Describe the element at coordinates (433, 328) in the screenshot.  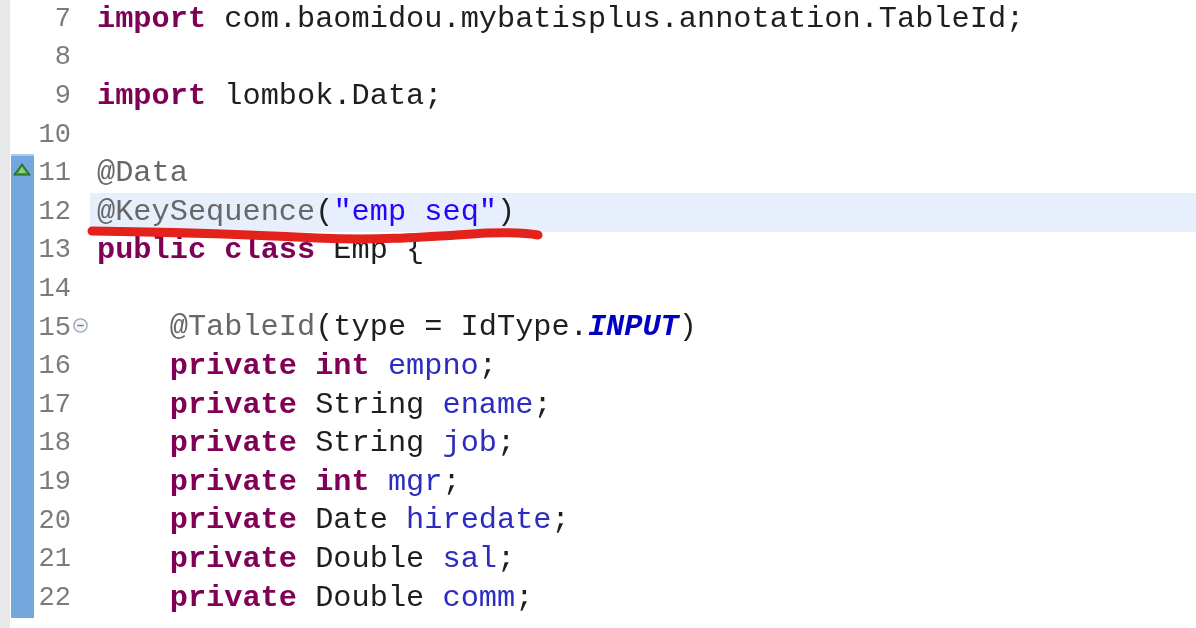
I see `code-line: @TableId(type = IdType.INPUT)` at that location.